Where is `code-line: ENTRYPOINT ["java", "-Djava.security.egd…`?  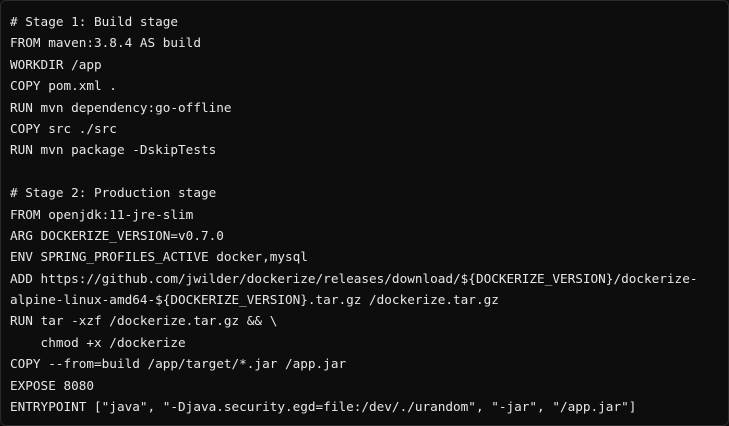
code-line: ENTRYPOINT ["java", "-Djava.security.egd… is located at coordinates (323, 407).